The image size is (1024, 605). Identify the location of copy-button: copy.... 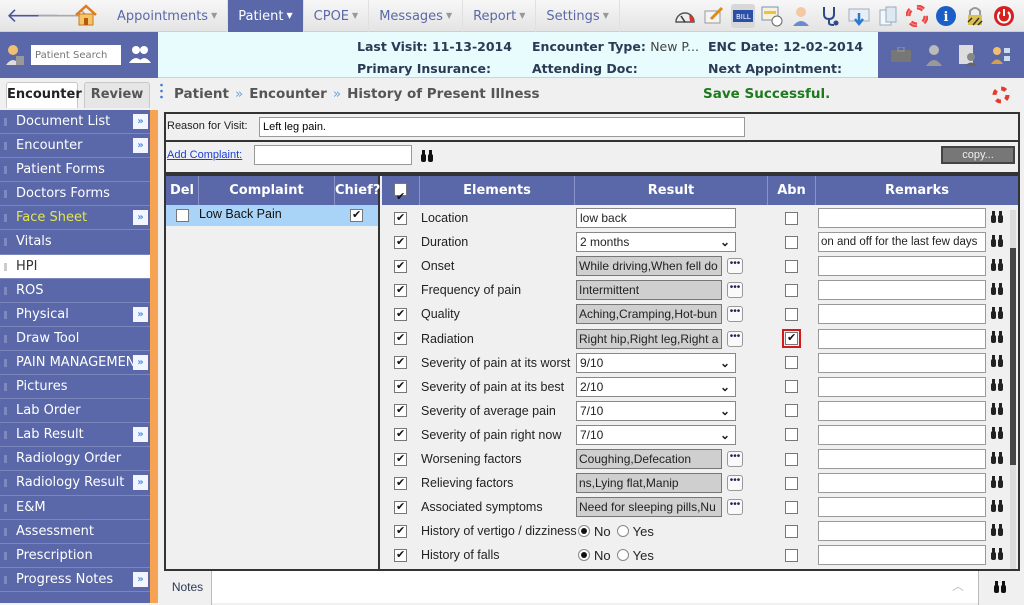
(978, 155).